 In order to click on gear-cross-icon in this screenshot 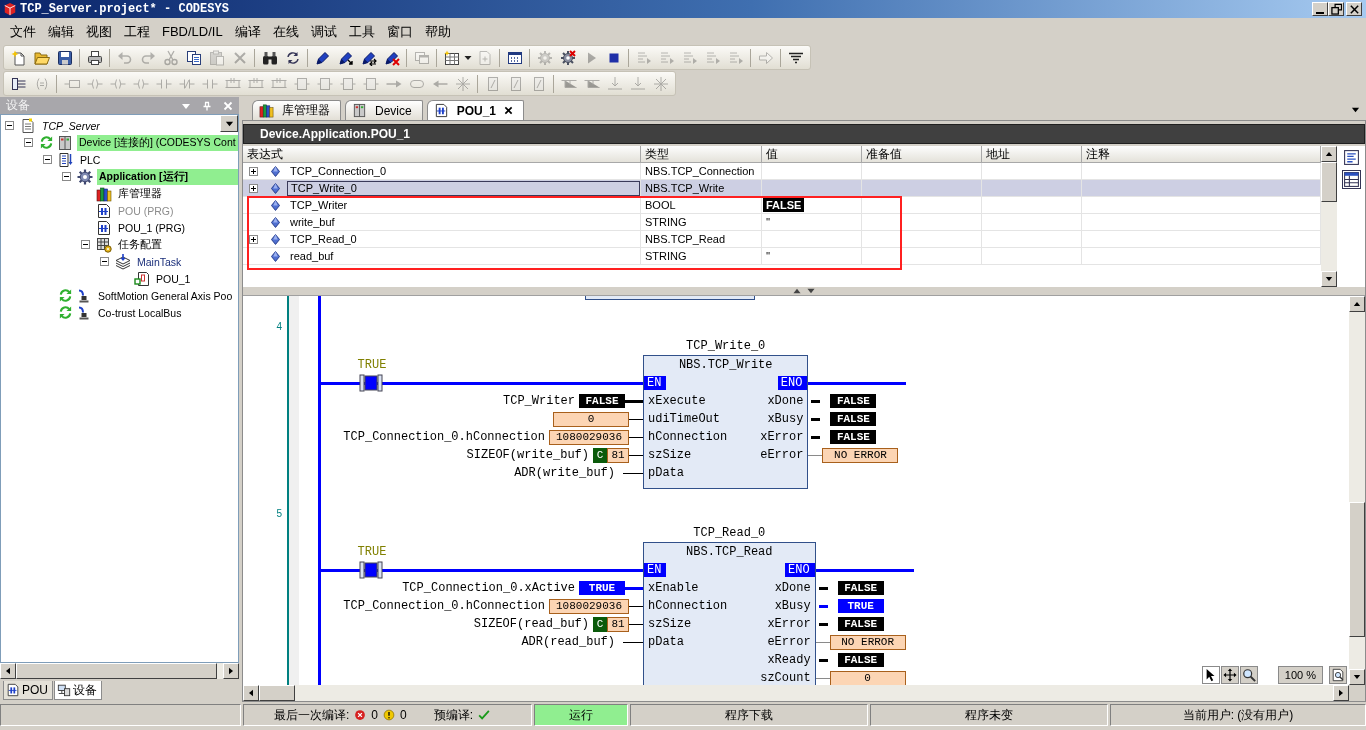, I will do `click(567, 57)`.